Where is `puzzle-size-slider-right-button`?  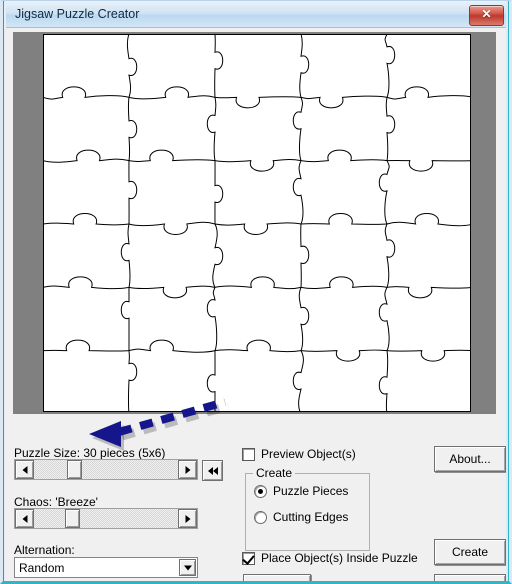
puzzle-size-slider-right-button is located at coordinates (187, 469).